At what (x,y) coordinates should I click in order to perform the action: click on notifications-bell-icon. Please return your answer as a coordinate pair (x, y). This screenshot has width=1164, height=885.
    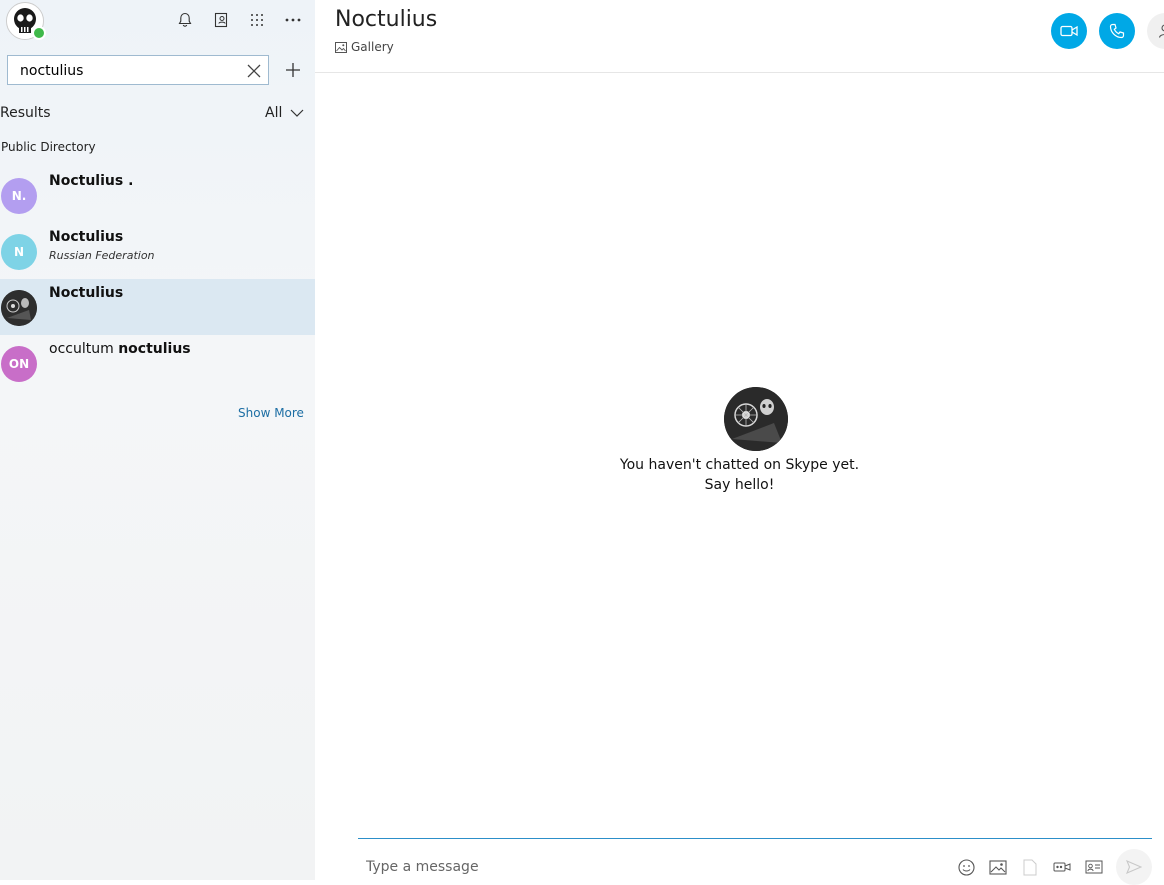
    Looking at the image, I should click on (185, 20).